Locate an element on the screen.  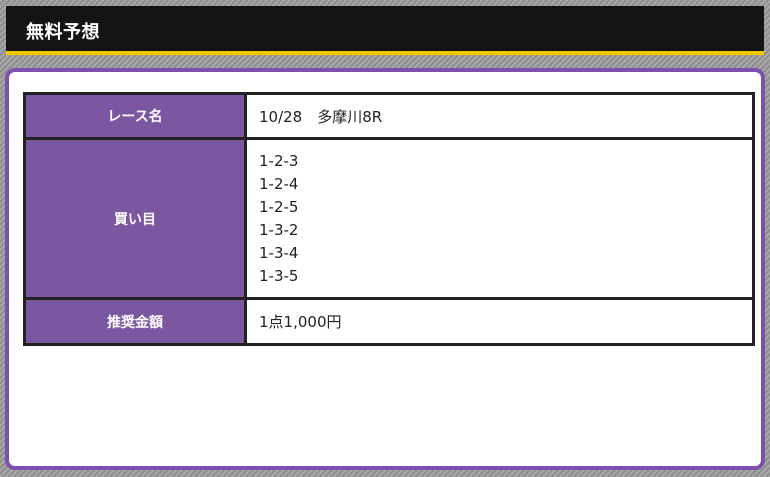
race-name-label: レース名 is located at coordinates (135, 116).